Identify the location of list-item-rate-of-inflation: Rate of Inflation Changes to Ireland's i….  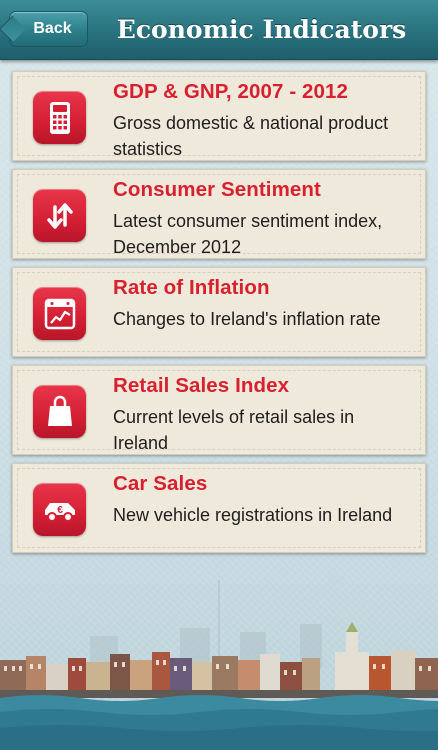
(219, 312).